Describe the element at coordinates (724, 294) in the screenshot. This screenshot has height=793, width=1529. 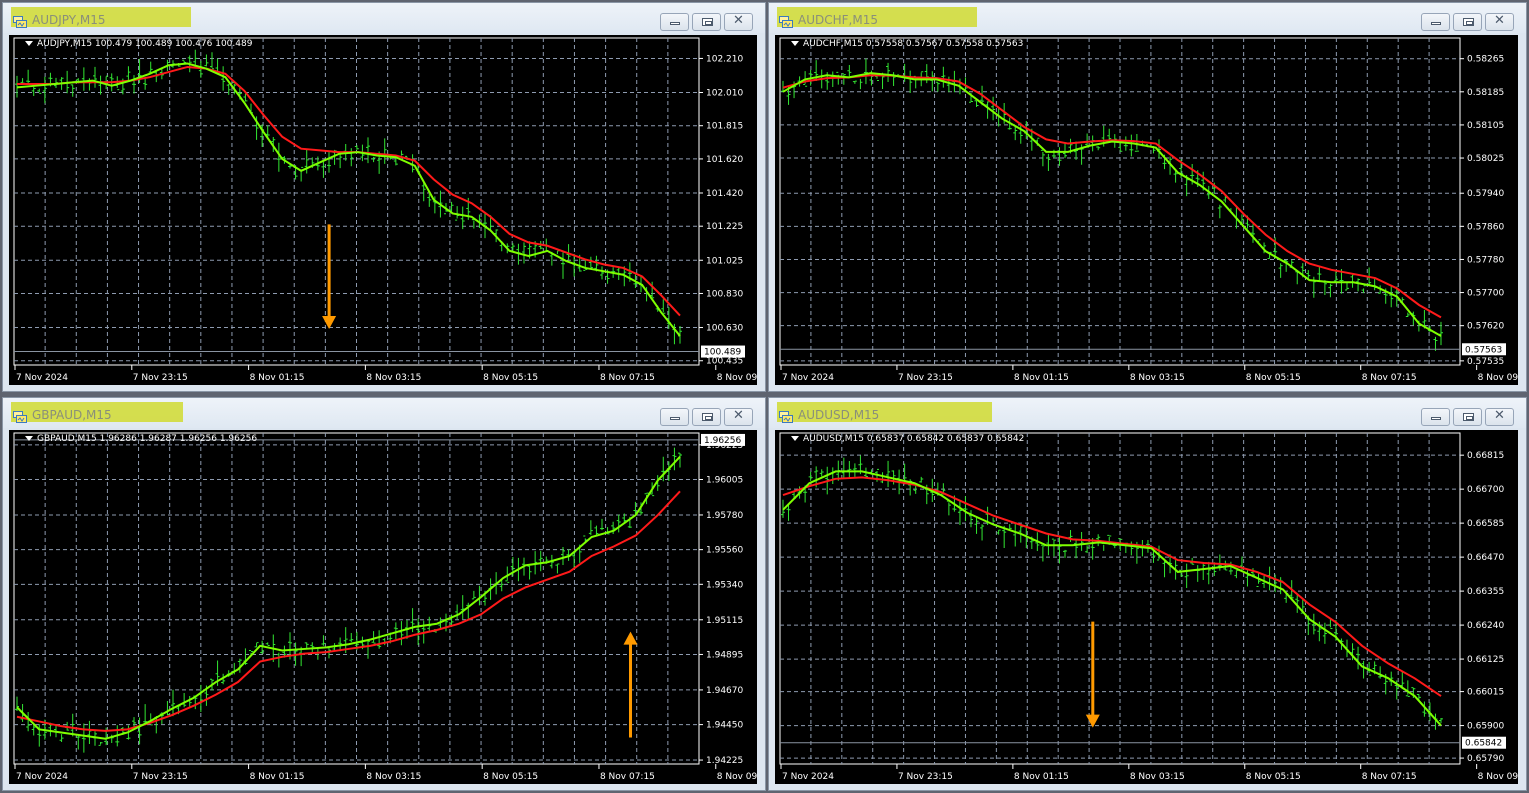
I see `price-label: 100.830` at that location.